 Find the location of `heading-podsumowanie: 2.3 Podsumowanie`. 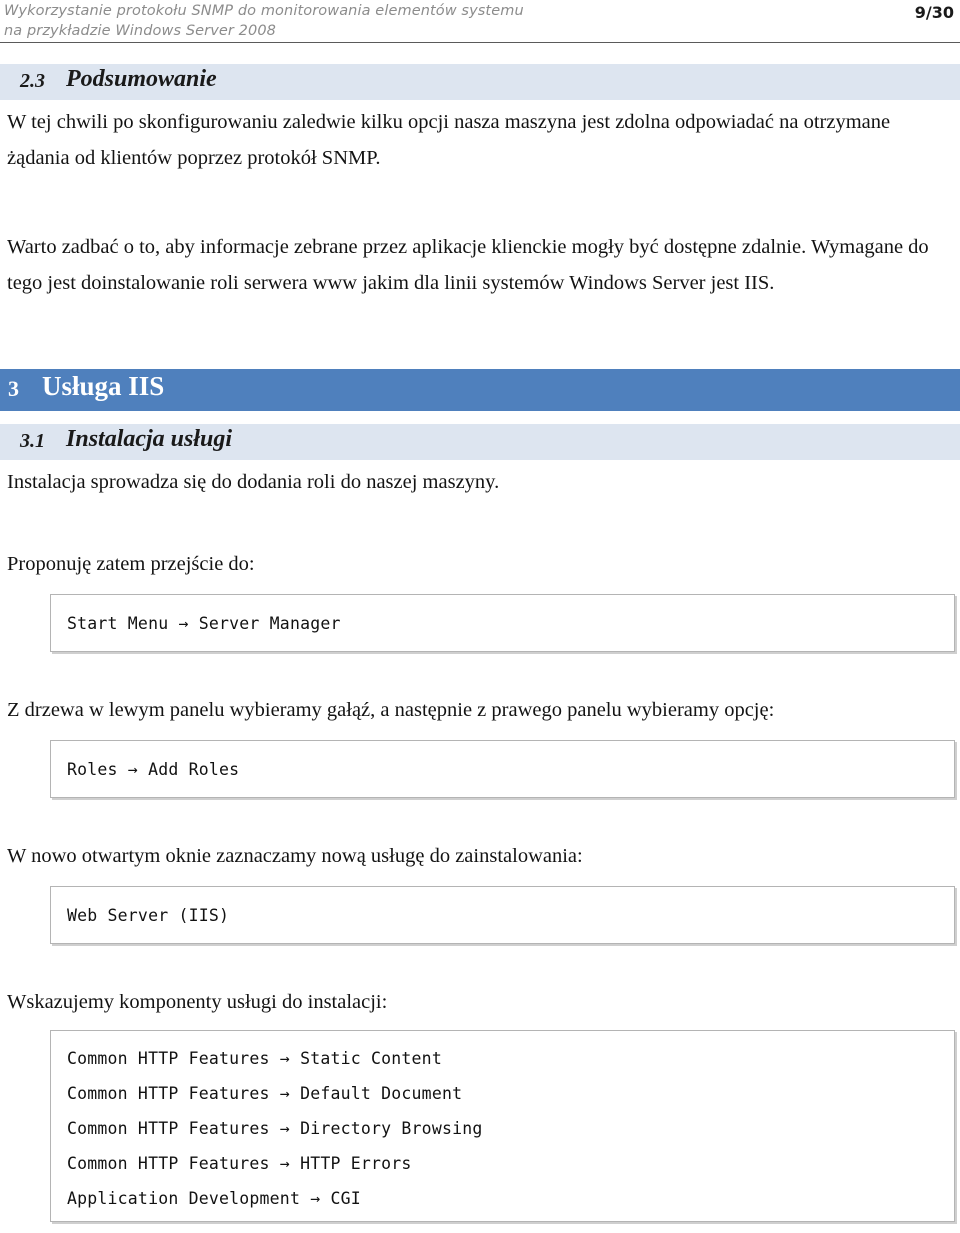

heading-podsumowanie: 2.3 Podsumowanie is located at coordinates (480, 82).